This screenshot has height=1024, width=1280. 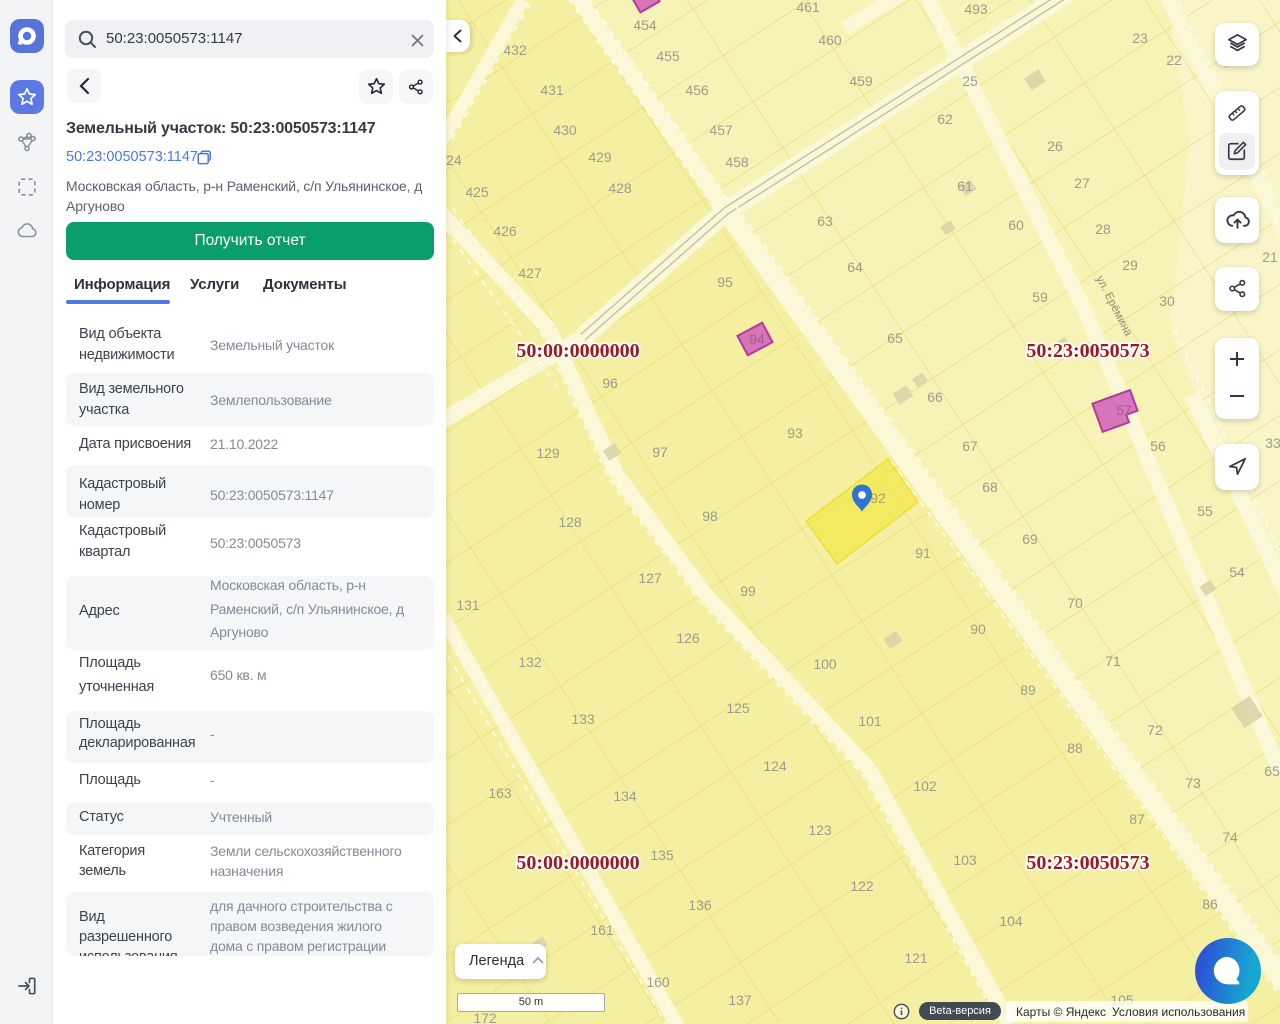 I want to click on svg-text: 134, so click(x=625, y=796).